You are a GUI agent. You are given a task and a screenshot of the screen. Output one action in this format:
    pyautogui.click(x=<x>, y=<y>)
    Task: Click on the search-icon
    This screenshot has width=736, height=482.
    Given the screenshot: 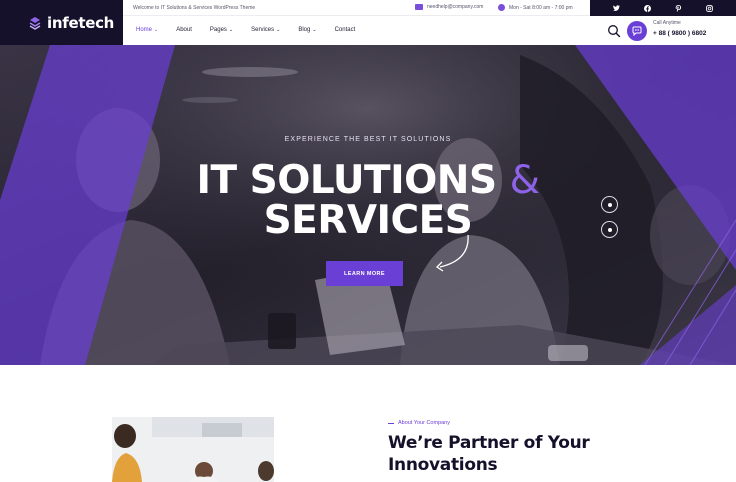 What is the action you would take?
    pyautogui.click(x=614, y=31)
    